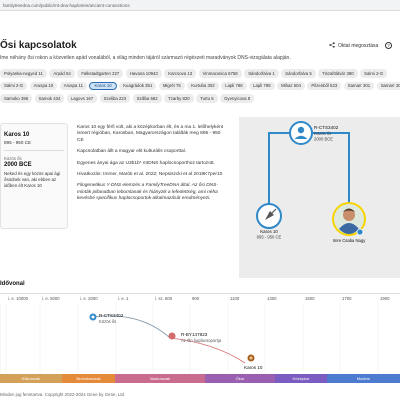 The height and width of the screenshot is (400, 400). What do you see at coordinates (89, 298) in the screenshot?
I see `timeline-tick-label: i. e. 2000` at bounding box center [89, 298].